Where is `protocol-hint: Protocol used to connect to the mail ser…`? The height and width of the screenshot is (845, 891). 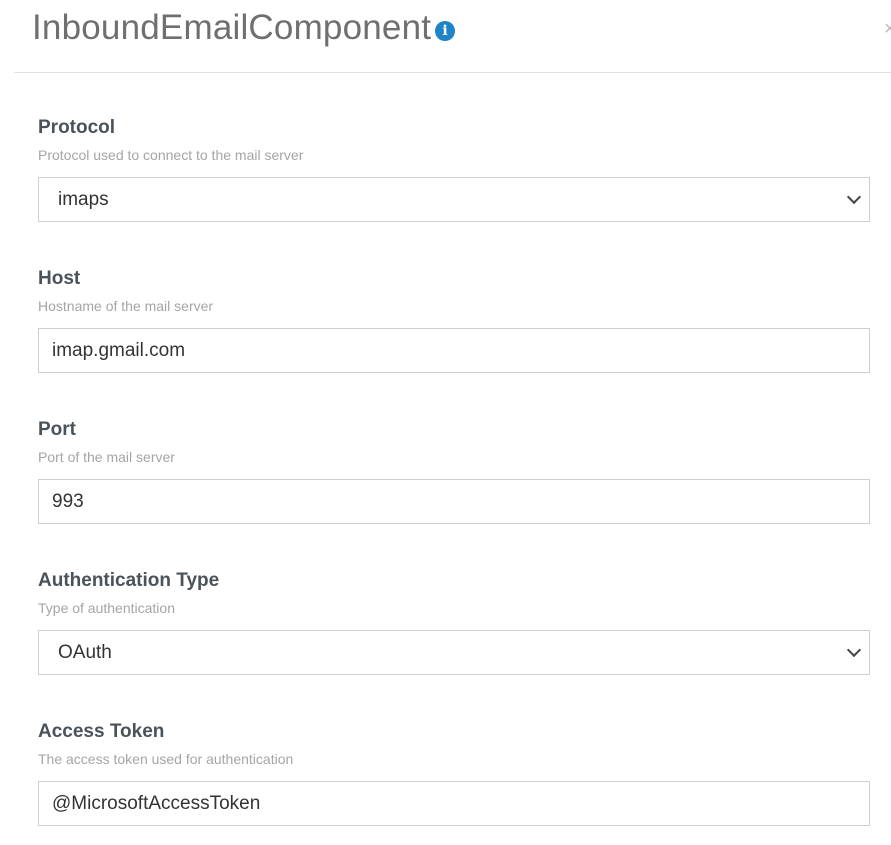 protocol-hint: Protocol used to connect to the mail ser… is located at coordinates (171, 155).